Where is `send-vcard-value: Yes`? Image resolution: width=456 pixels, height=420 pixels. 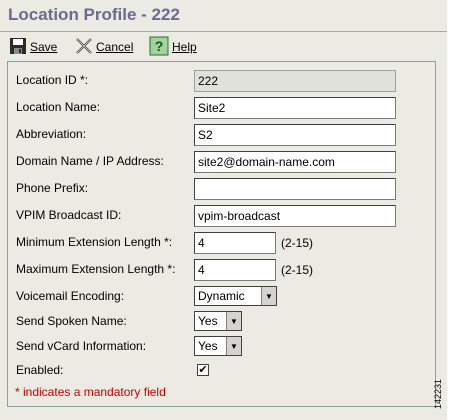 send-vcard-value: Yes is located at coordinates (208, 346).